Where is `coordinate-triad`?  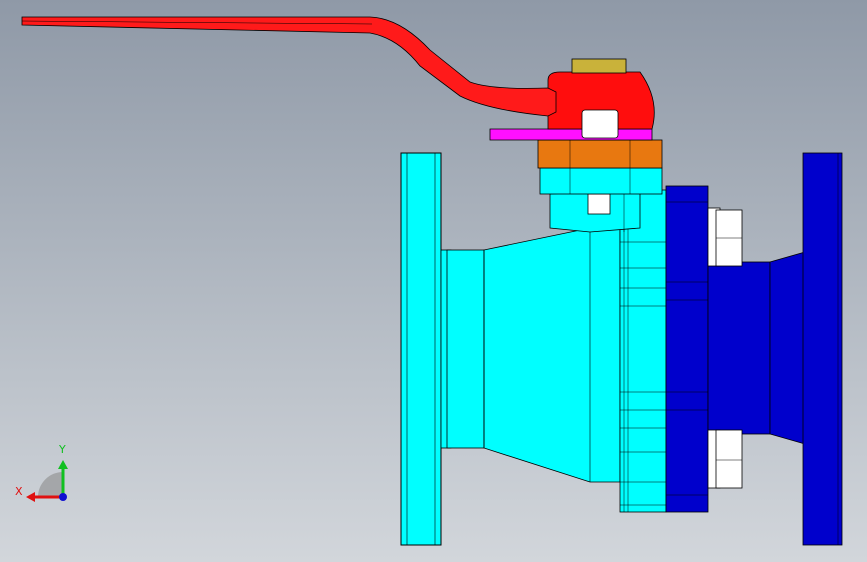 coordinate-triad is located at coordinates (47, 481).